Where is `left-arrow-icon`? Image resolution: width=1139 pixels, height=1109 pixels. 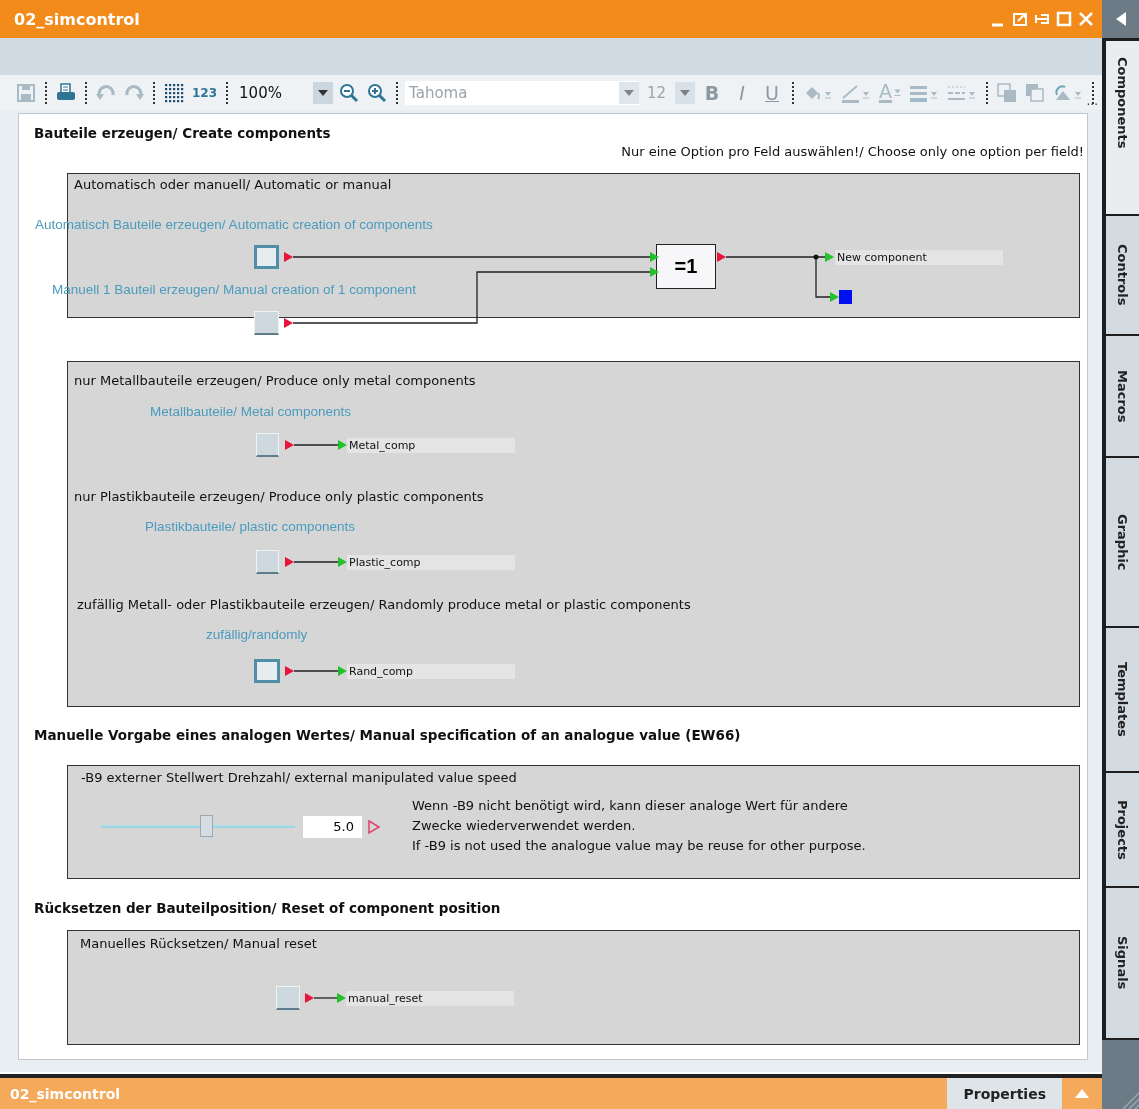
left-arrow-icon is located at coordinates (1120, 19).